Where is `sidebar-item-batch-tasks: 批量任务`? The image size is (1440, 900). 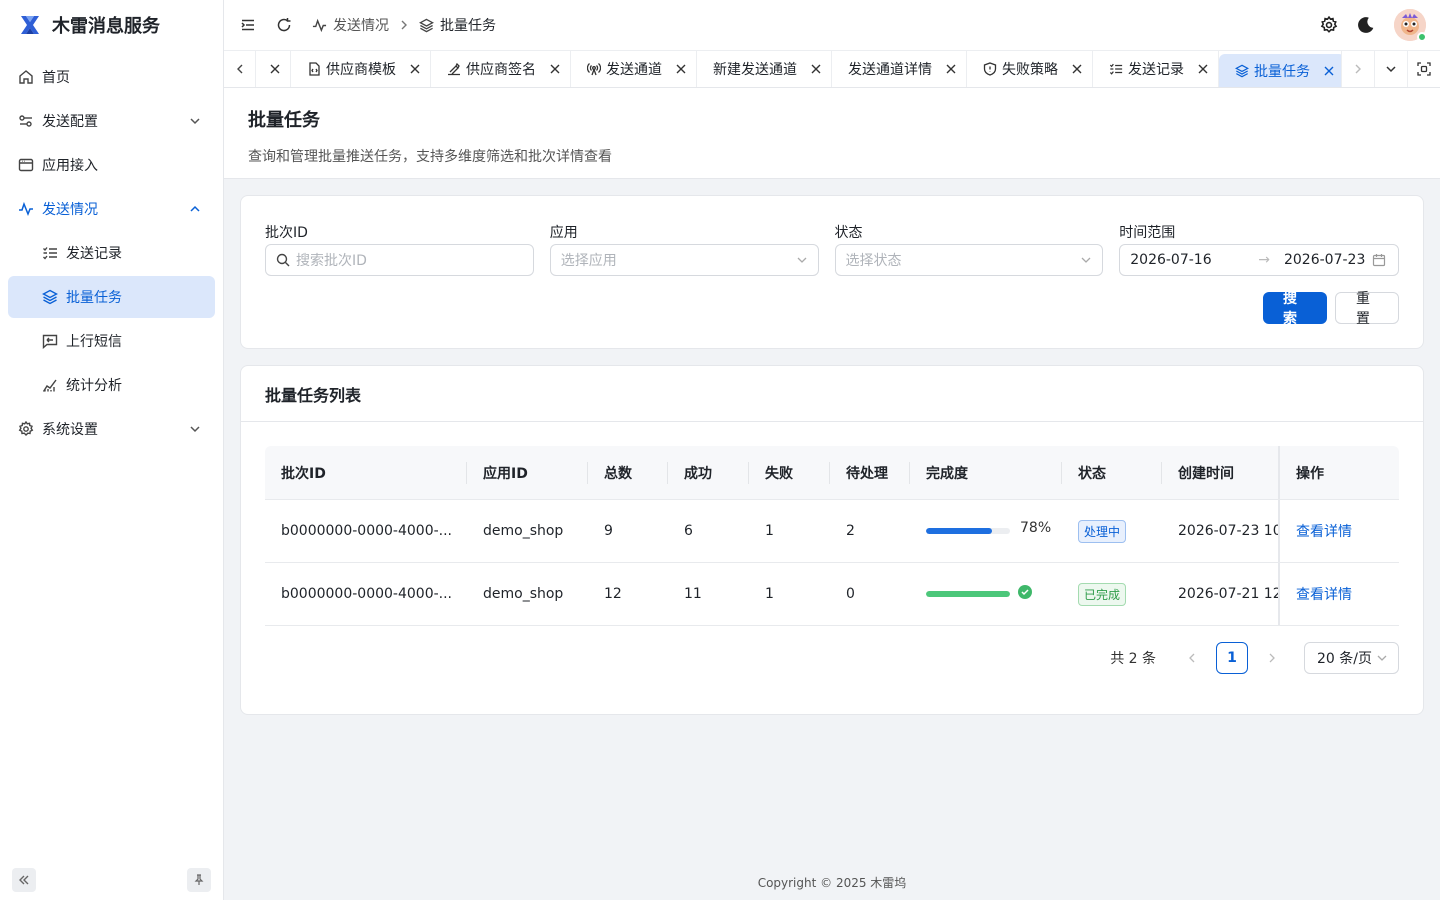
sidebar-item-batch-tasks: 批量任务 is located at coordinates (111, 297).